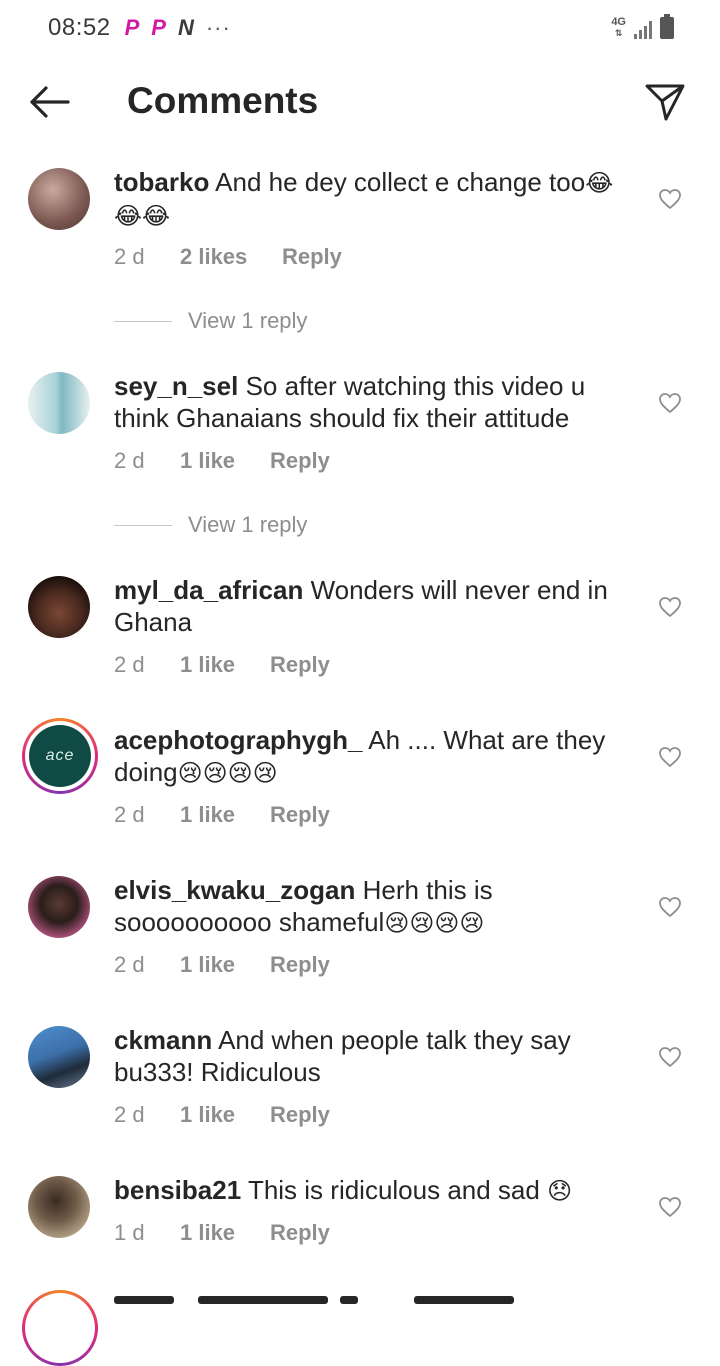  I want to click on comment-username: bensiba21, so click(177, 1190).